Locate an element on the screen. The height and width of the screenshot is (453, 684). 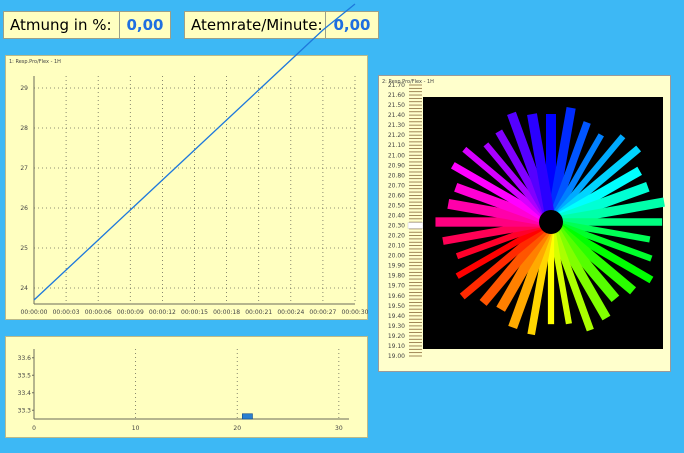
x-tick-label: 00:00:30 is located at coordinates (355, 312).